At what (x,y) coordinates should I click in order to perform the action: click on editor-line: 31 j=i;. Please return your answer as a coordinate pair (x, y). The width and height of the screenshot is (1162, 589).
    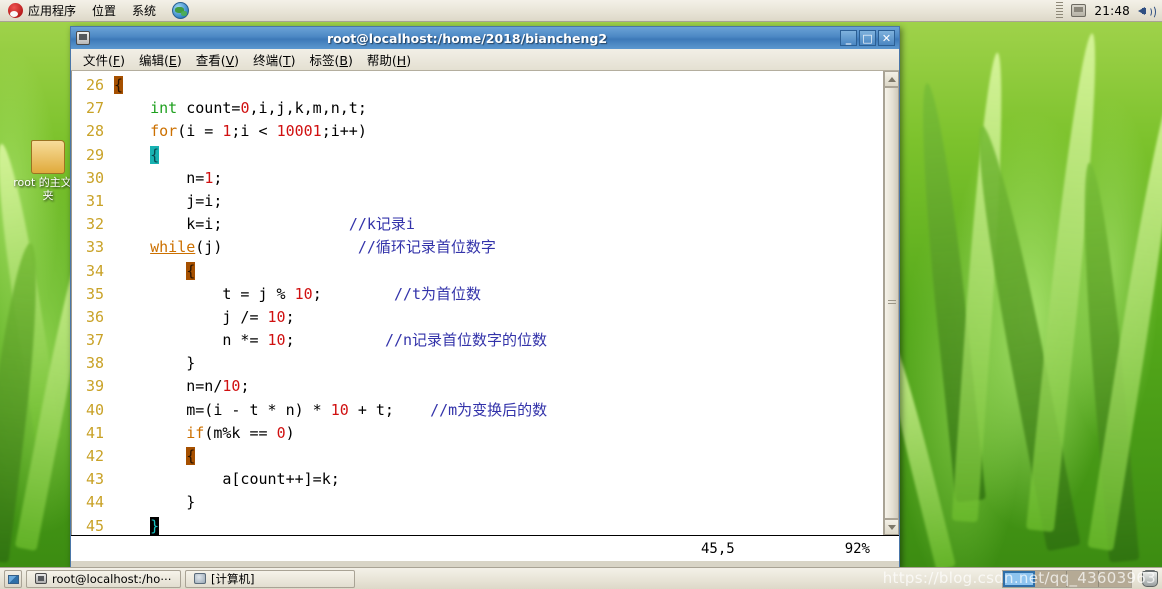
    Looking at the image, I should click on (477, 201).